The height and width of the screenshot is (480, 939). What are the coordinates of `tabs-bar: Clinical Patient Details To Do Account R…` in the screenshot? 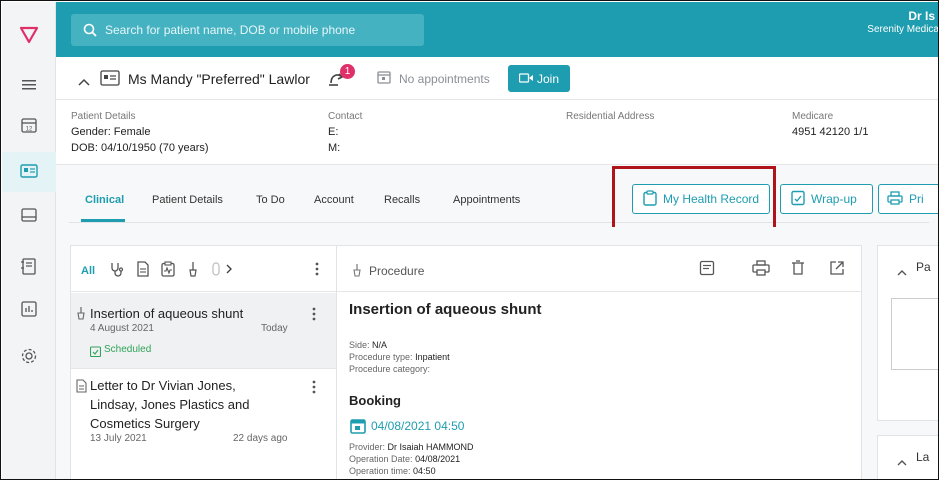 It's located at (497, 196).